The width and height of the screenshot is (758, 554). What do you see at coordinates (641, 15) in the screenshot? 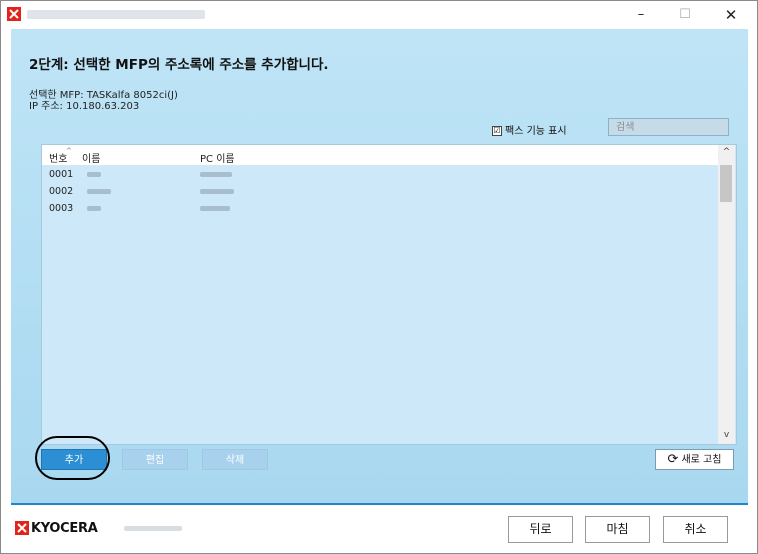
I see `minimize-button: –` at bounding box center [641, 15].